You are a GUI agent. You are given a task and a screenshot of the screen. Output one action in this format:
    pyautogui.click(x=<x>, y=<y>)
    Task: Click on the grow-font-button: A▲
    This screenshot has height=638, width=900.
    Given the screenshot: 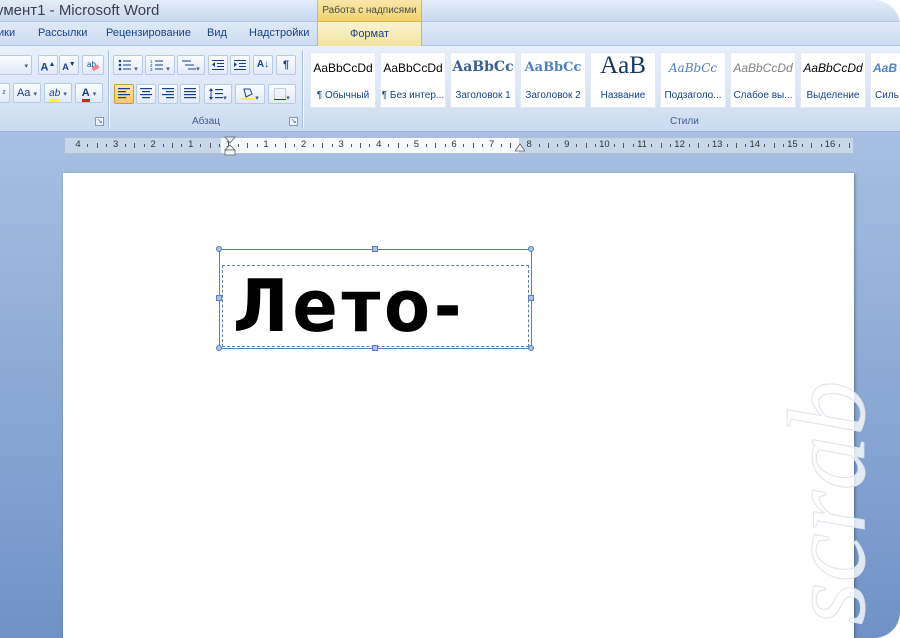 What is the action you would take?
    pyautogui.click(x=48, y=65)
    